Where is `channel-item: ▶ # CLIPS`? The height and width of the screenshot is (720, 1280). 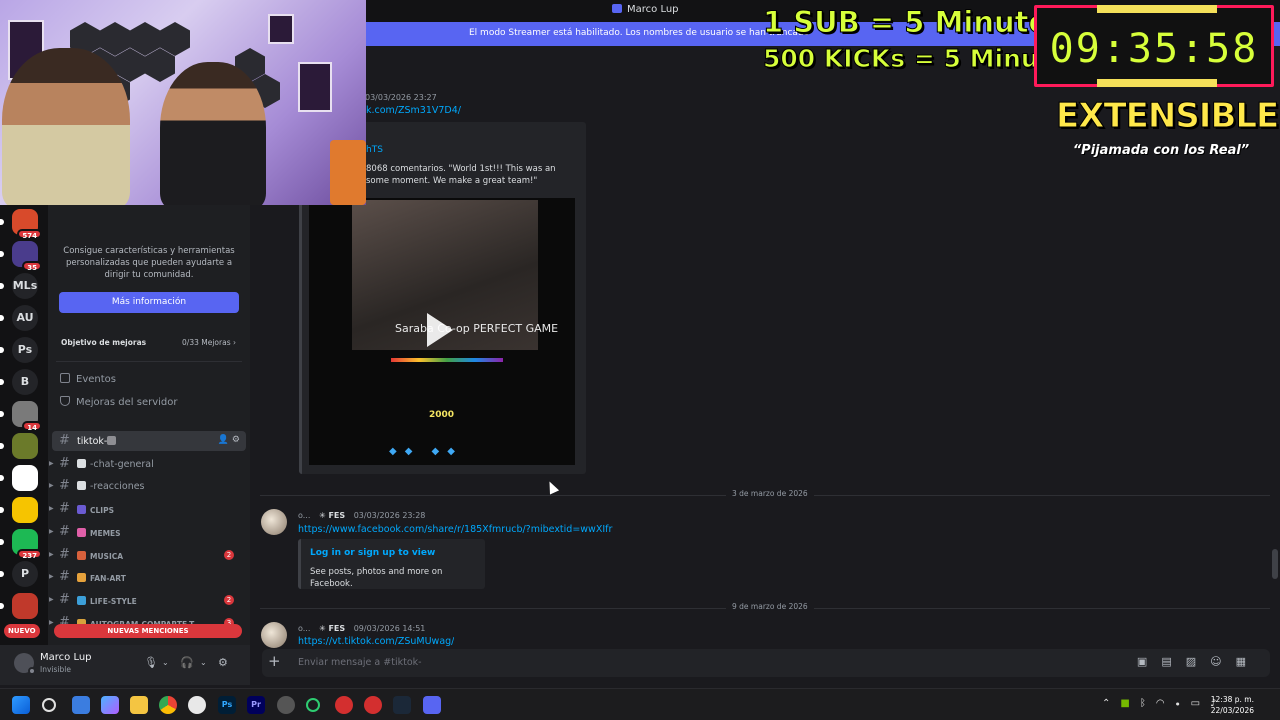
channel-item: ▶ # CLIPS is located at coordinates (147, 509).